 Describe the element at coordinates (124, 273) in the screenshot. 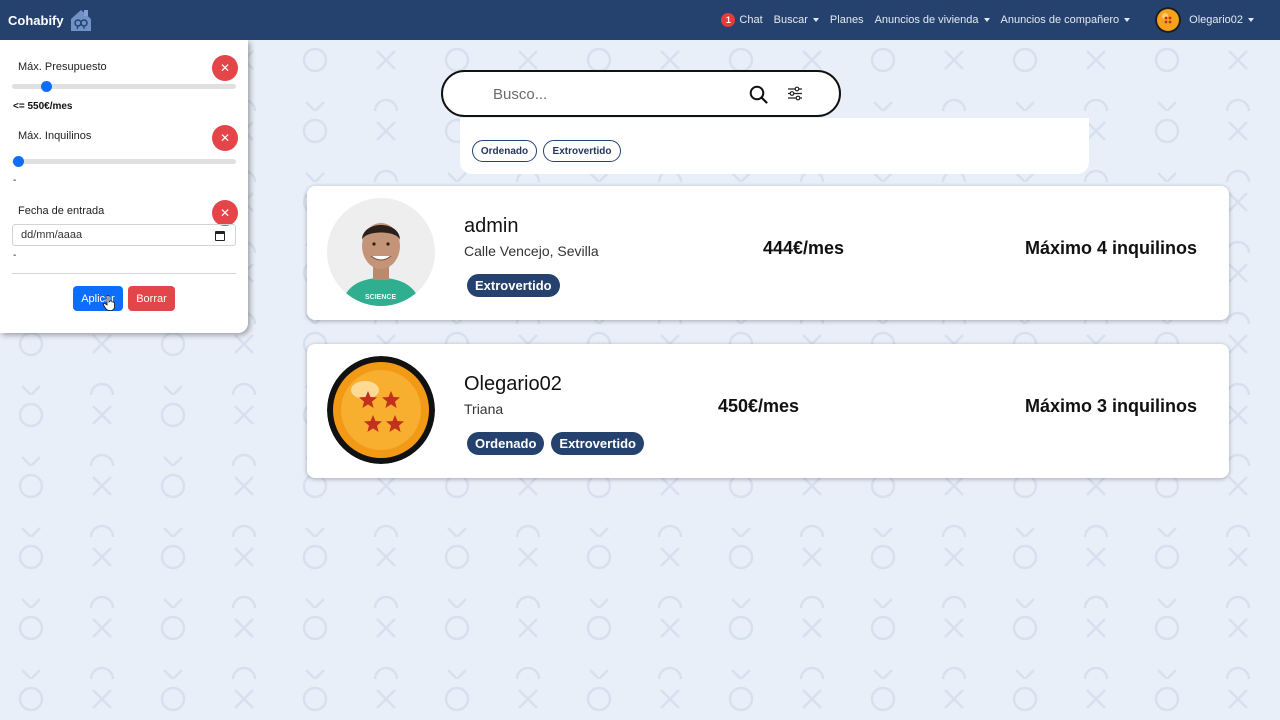

I see `filter-divider` at that location.